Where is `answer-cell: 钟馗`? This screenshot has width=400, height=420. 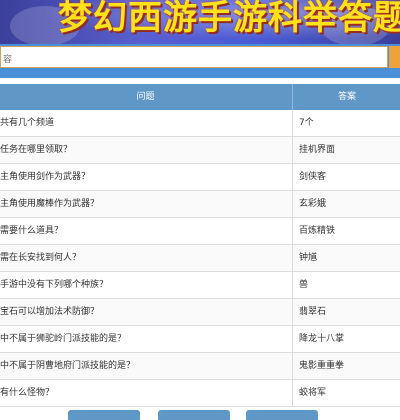
answer-cell: 钟馗 is located at coordinates (346, 258).